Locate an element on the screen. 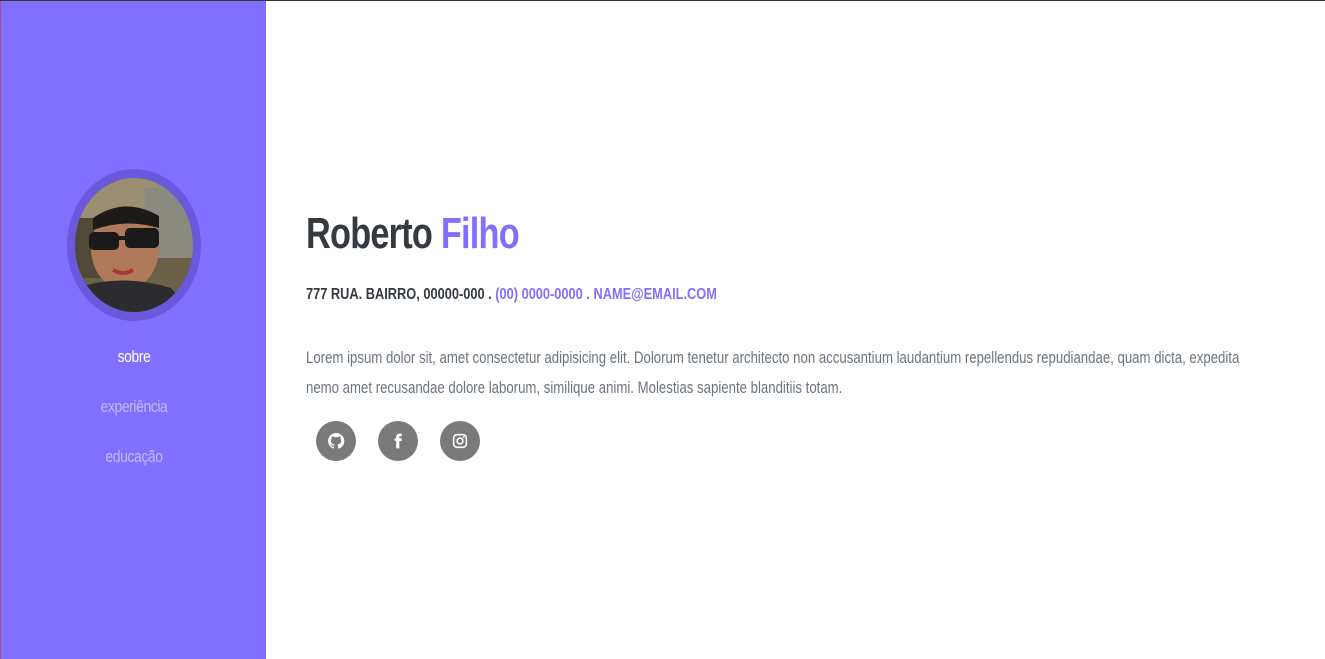 Image resolution: width=1325 pixels, height=659 pixels. facebook-icon is located at coordinates (398, 441).